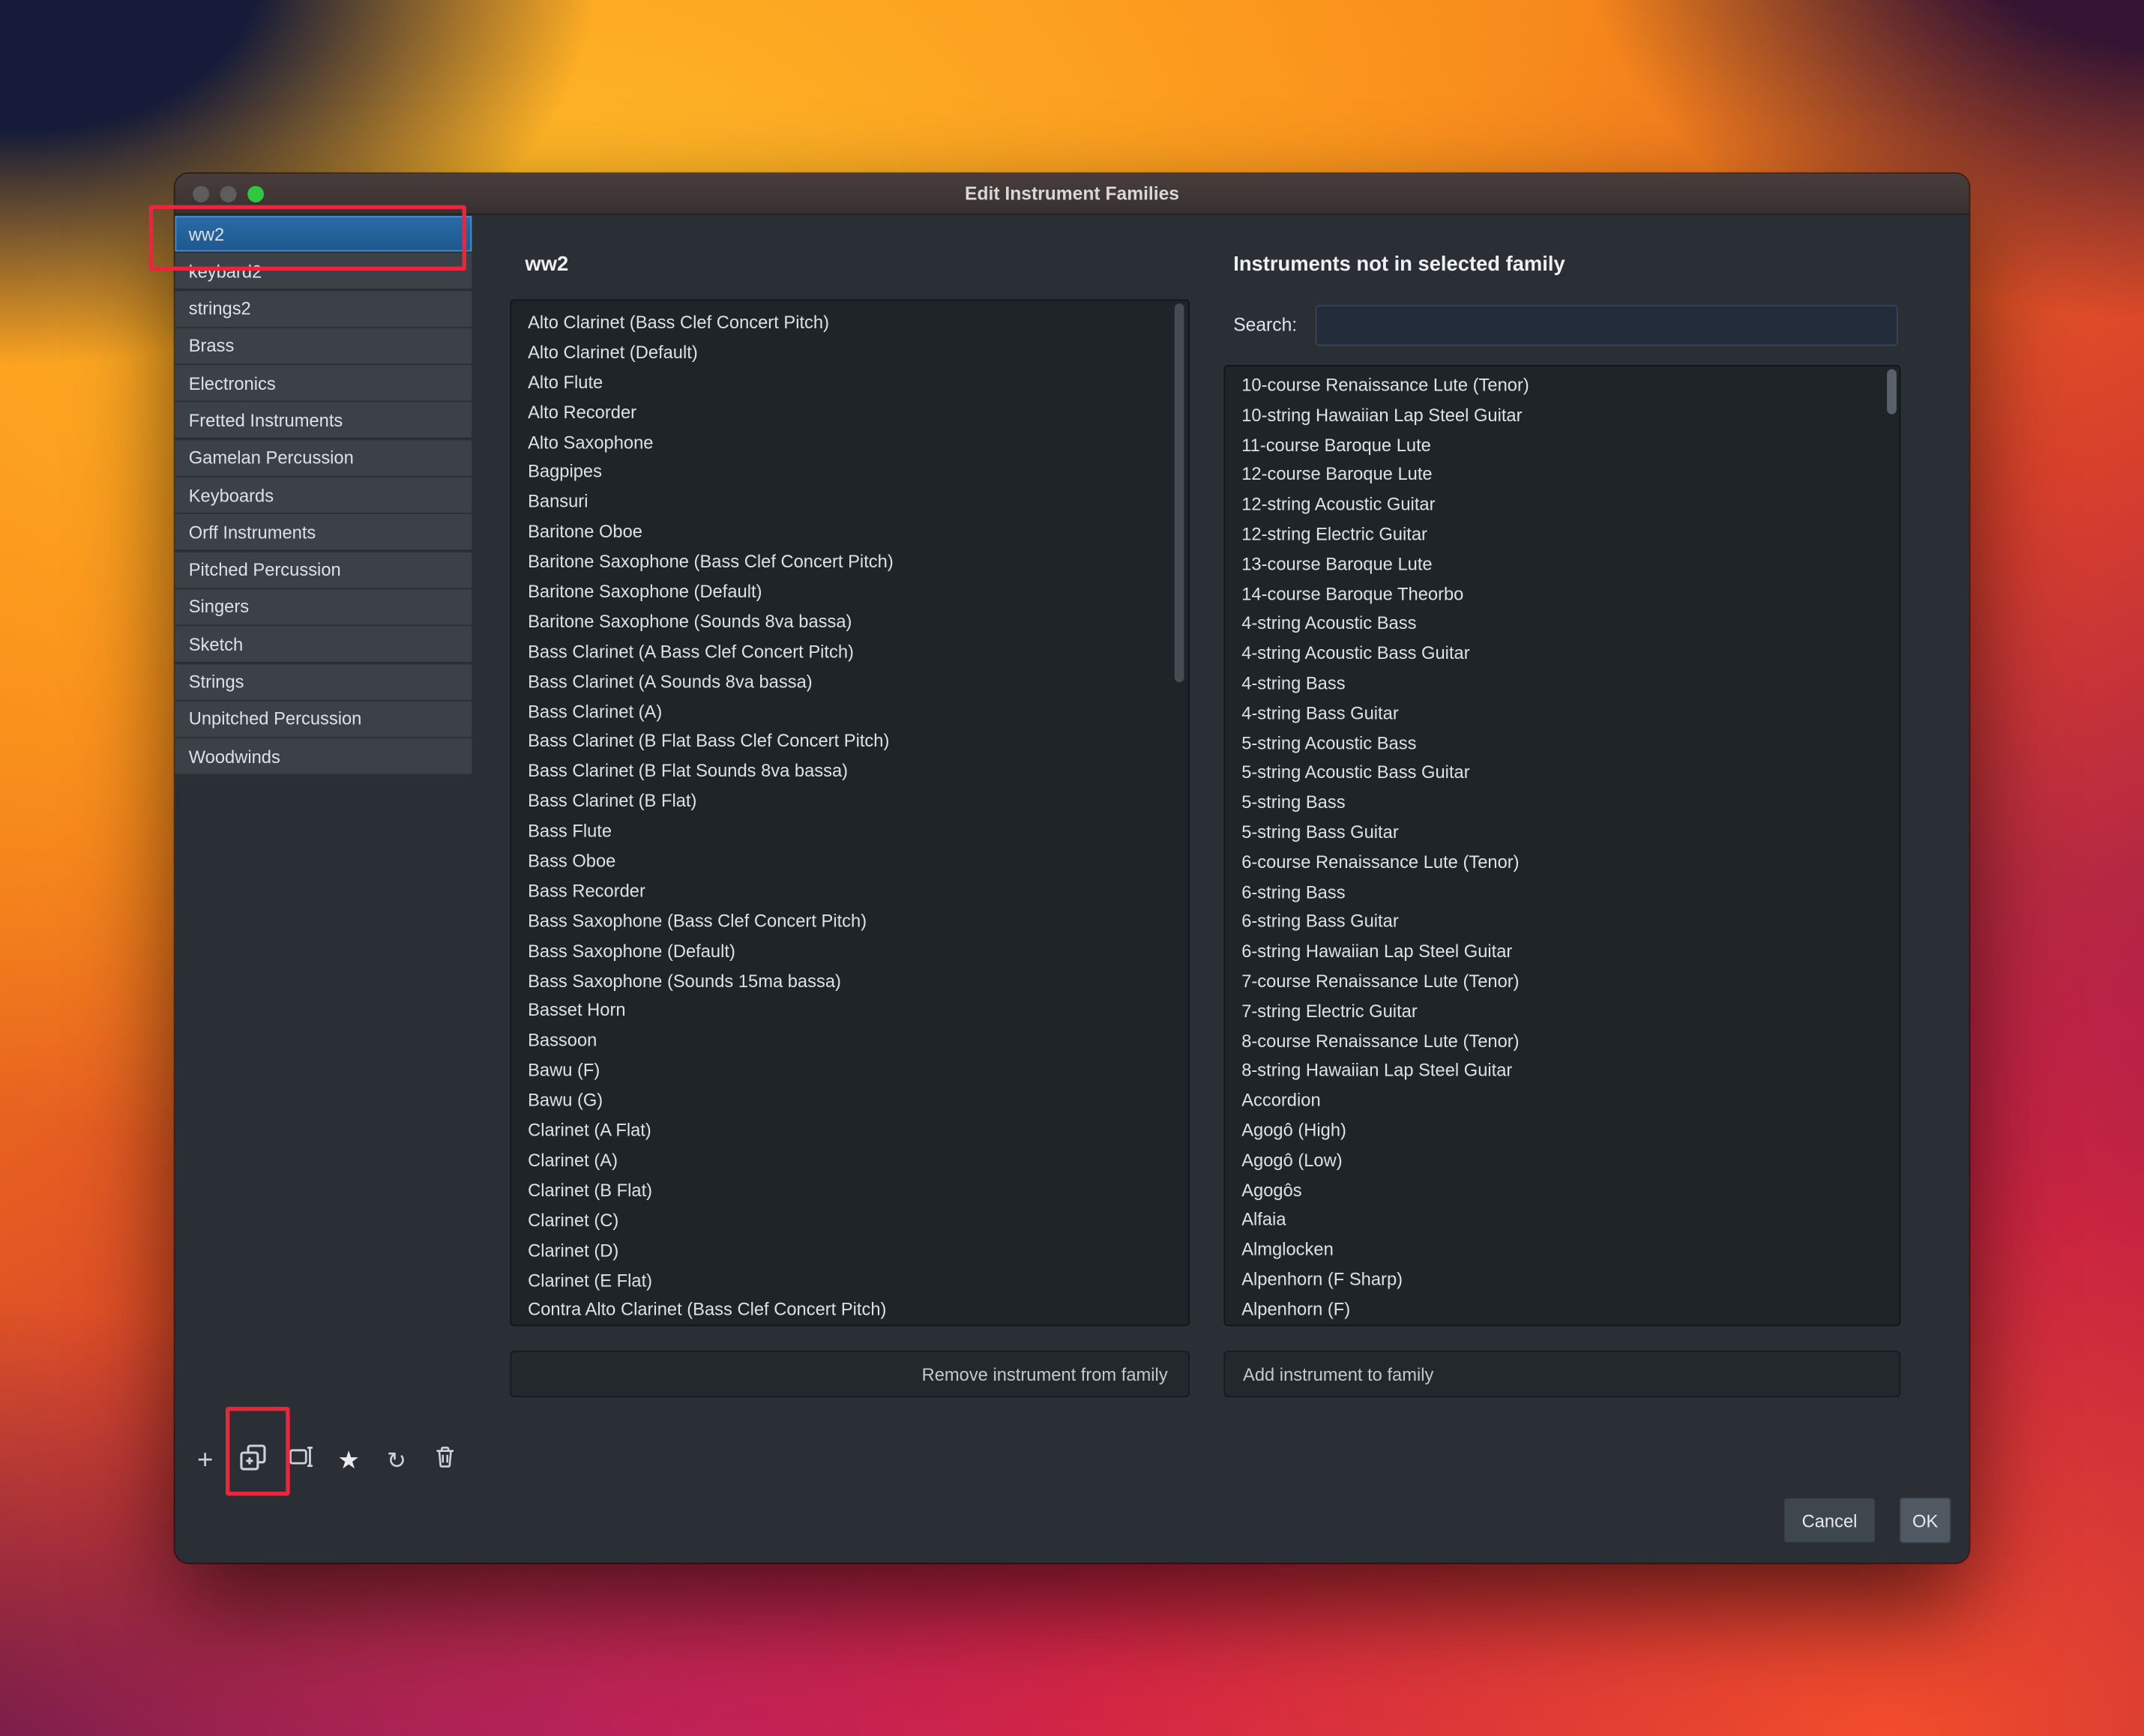 This screenshot has width=2144, height=1736. Describe the element at coordinates (849, 1101) in the screenshot. I see `family-instrument-item: Bawu (G)` at that location.